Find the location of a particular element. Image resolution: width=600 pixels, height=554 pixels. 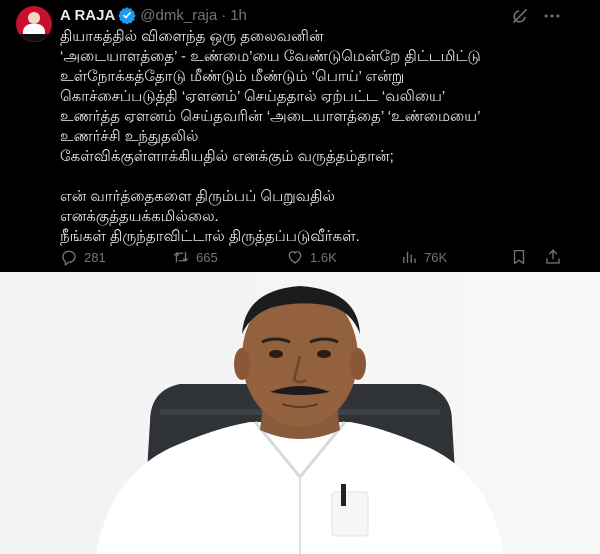

reply-button: 281 is located at coordinates (83, 257).